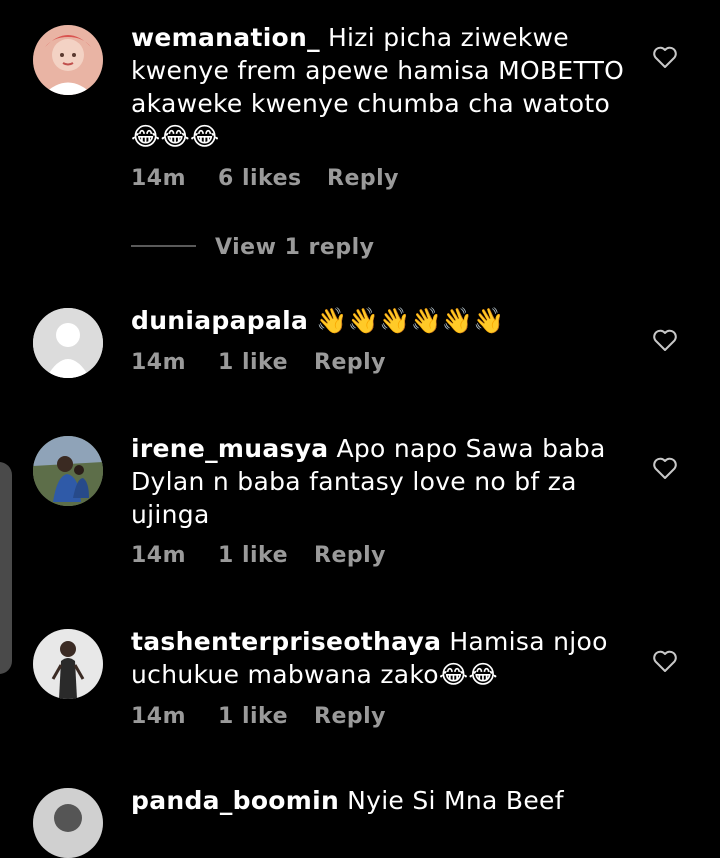 The image size is (720, 858). I want to click on comment-username: tashenterpriseothaya, so click(286, 641).